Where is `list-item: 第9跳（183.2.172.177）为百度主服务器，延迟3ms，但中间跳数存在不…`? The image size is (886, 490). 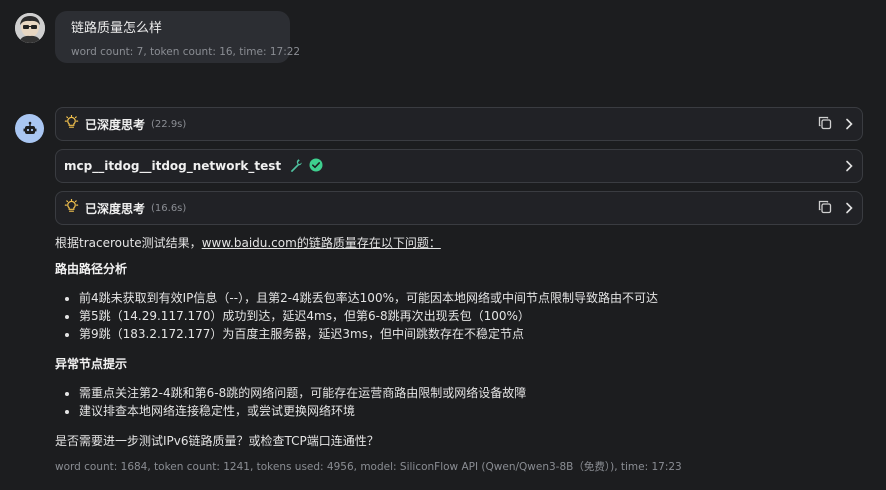
list-item: 第9跳（183.2.172.177）为百度主服务器，延迟3ms，但中间跳数存在不… is located at coordinates (467, 334).